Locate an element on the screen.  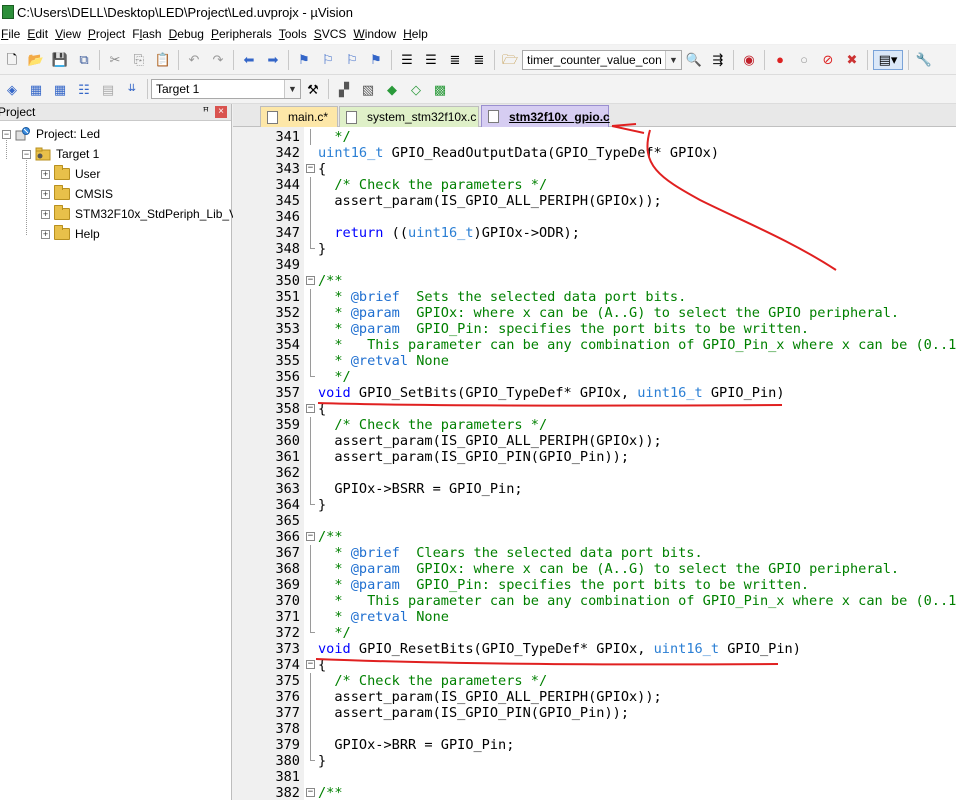
file-extensions-icon: ▧ is located at coordinates (368, 89).